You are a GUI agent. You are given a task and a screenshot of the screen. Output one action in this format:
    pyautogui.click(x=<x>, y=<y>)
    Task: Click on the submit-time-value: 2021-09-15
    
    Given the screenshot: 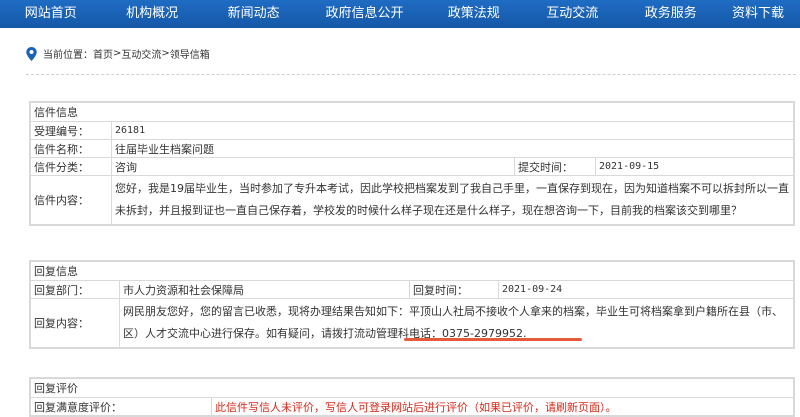 What is the action you would take?
    pyautogui.click(x=694, y=166)
    